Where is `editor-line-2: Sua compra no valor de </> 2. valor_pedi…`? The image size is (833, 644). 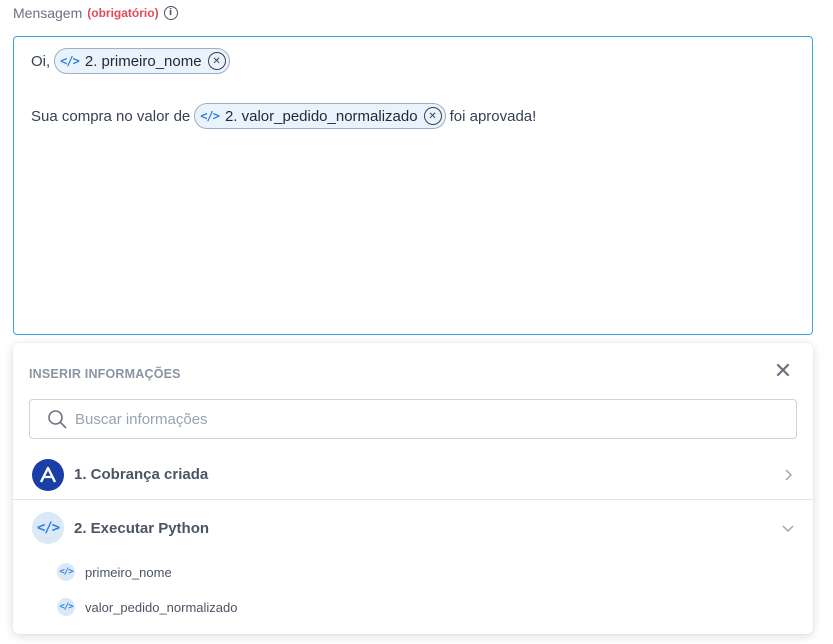
editor-line-2: Sua compra no valor de </> 2. valor_pedi… is located at coordinates (283, 116).